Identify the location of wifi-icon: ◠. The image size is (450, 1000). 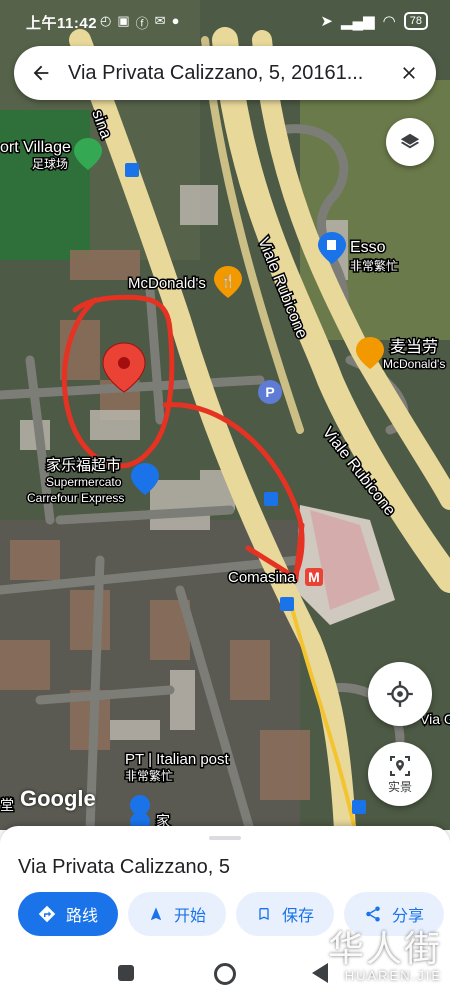
(389, 21).